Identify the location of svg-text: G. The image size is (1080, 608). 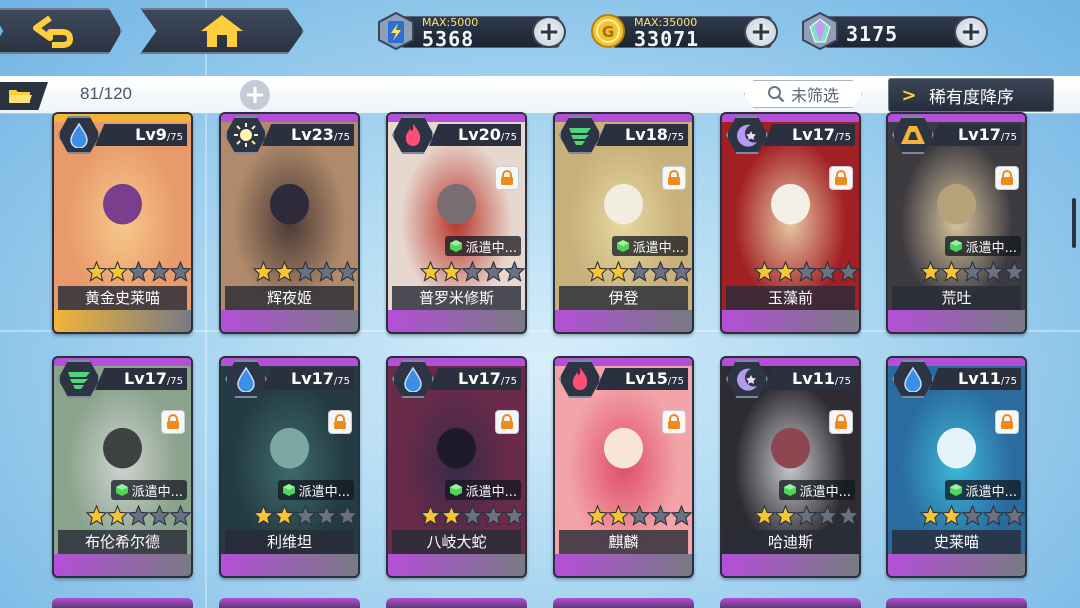
(608, 32).